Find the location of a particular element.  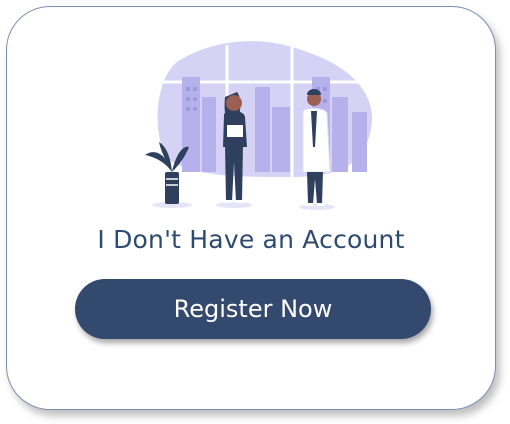

account-headline: I Don't Have an Account is located at coordinates (251, 239).